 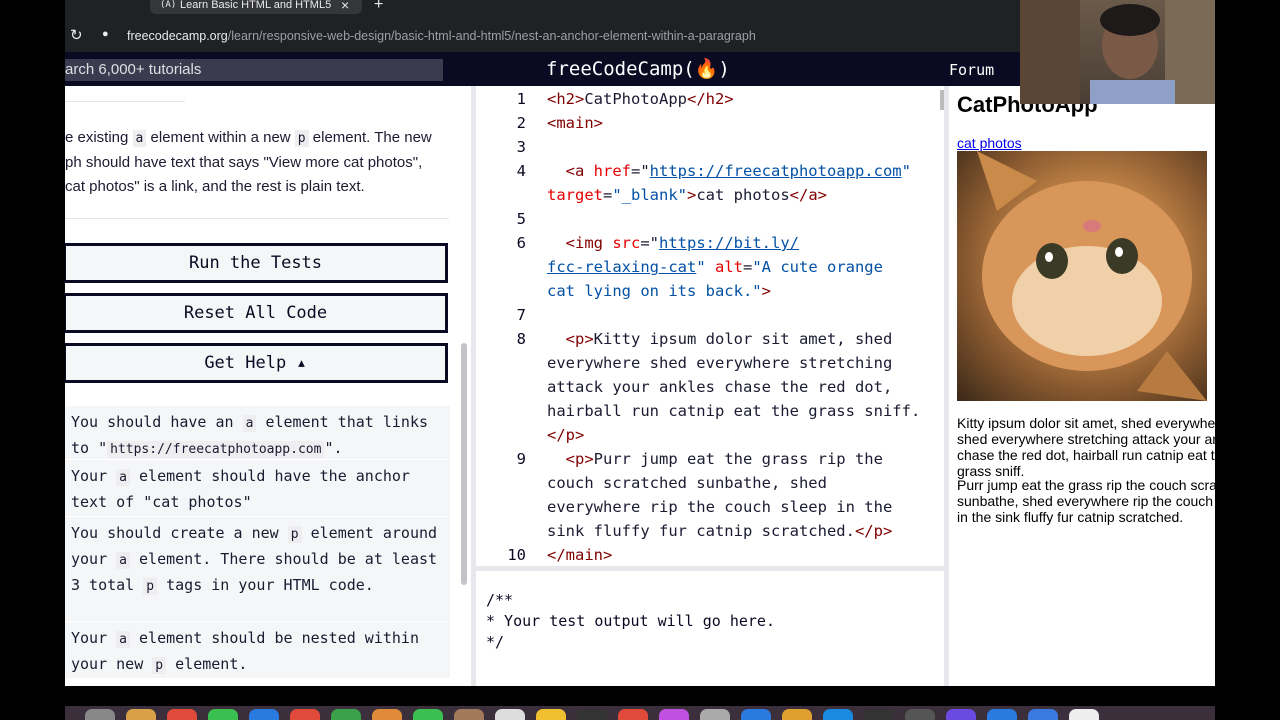 What do you see at coordinates (1247, 360) in the screenshot?
I see `screen-right-border` at bounding box center [1247, 360].